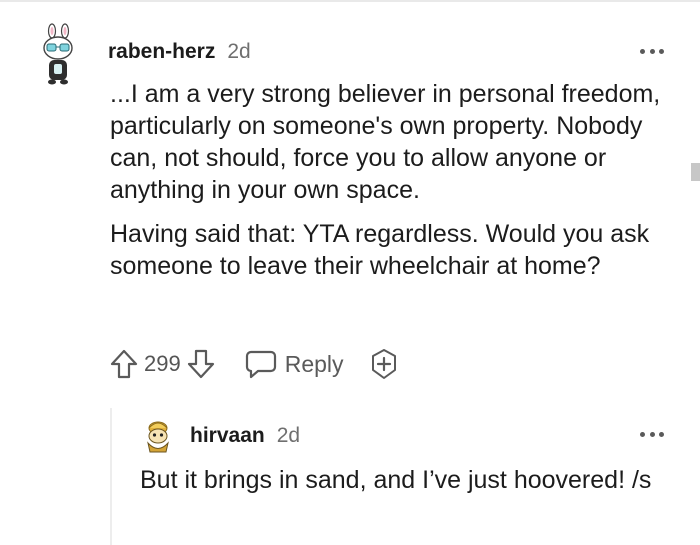 This screenshot has height=545, width=700. Describe the element at coordinates (652, 51) in the screenshot. I see `more-options-button` at that location.